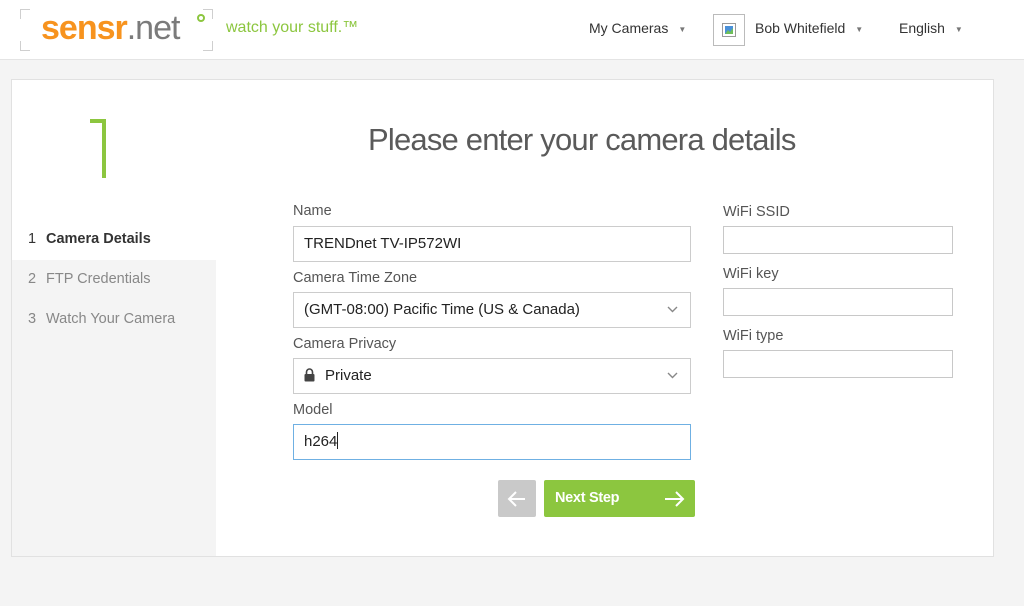 The width and height of the screenshot is (1024, 606). I want to click on logo-corner-bottom-right, so click(208, 46).